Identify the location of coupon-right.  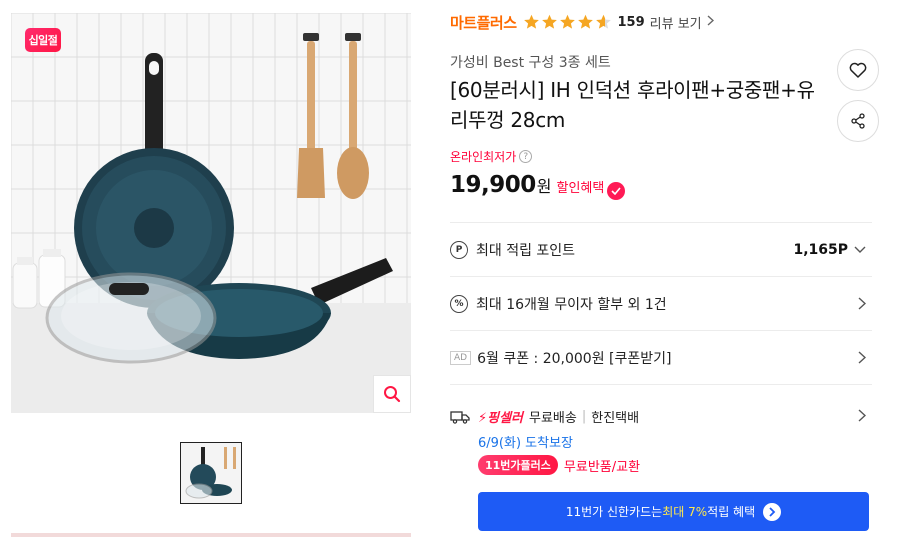
(862, 357).